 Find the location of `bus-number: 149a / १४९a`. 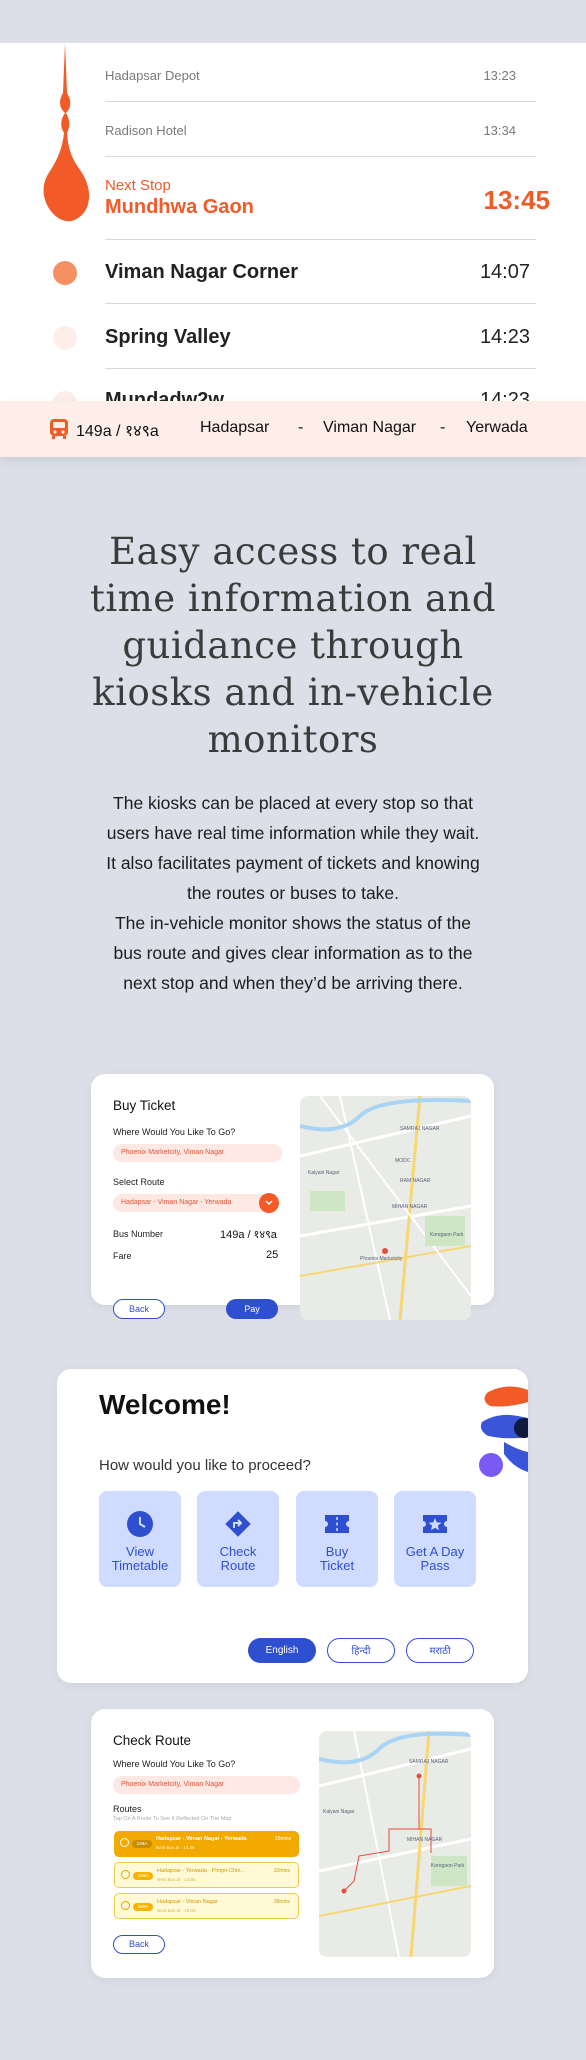

bus-number: 149a / १४९a is located at coordinates (117, 431).